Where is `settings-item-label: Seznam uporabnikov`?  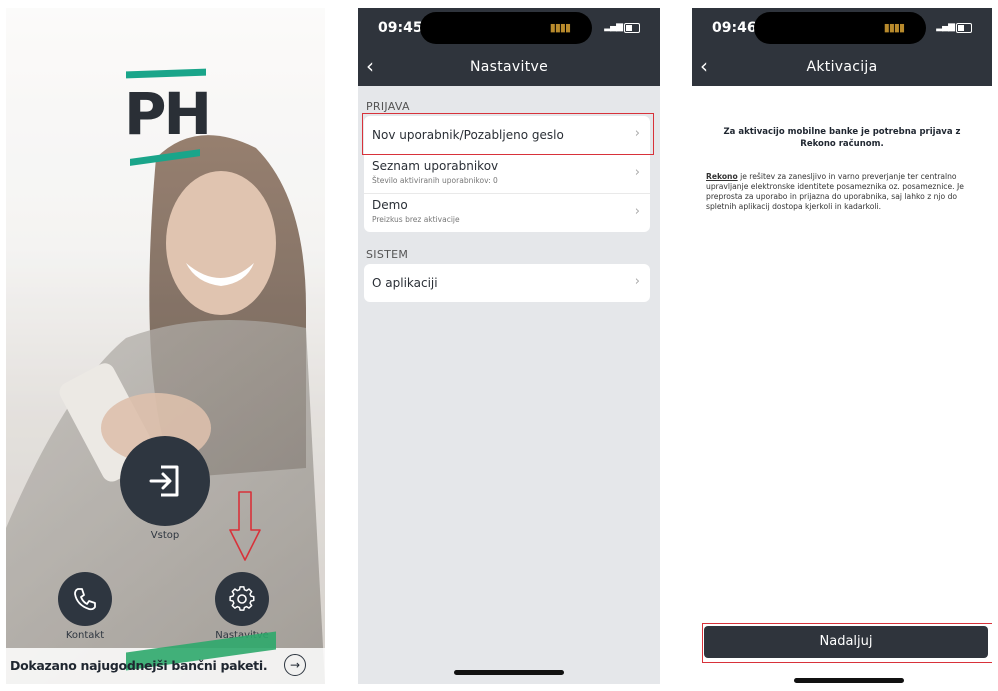
settings-item-label: Seznam uporabnikov is located at coordinates (435, 166).